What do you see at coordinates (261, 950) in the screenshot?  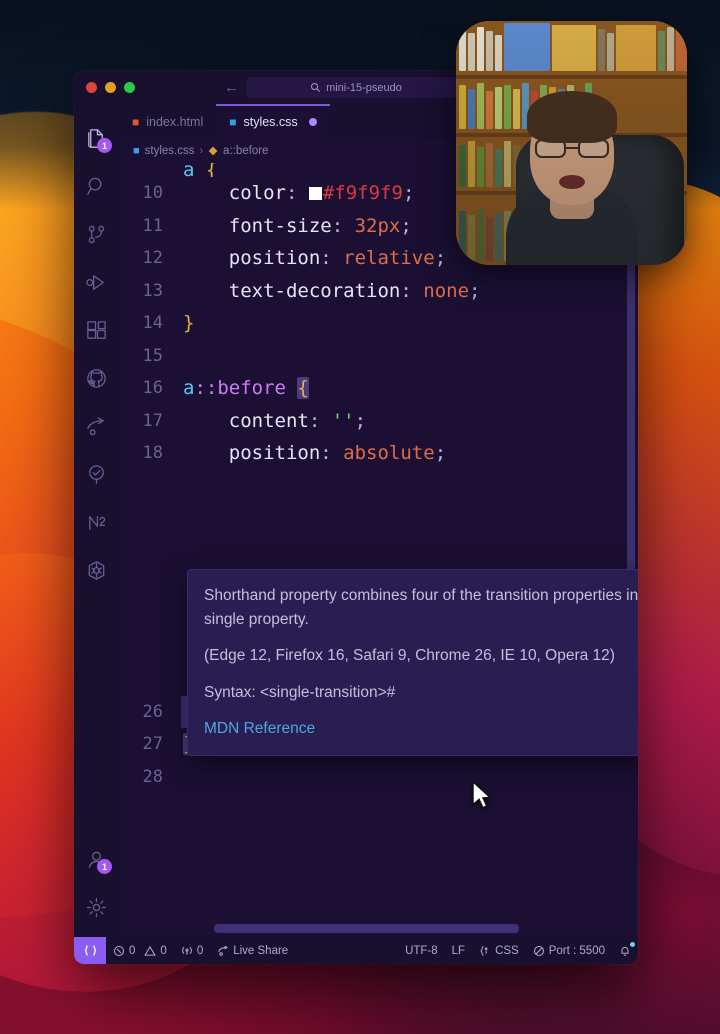 I see `live-share-label: Live Share` at bounding box center [261, 950].